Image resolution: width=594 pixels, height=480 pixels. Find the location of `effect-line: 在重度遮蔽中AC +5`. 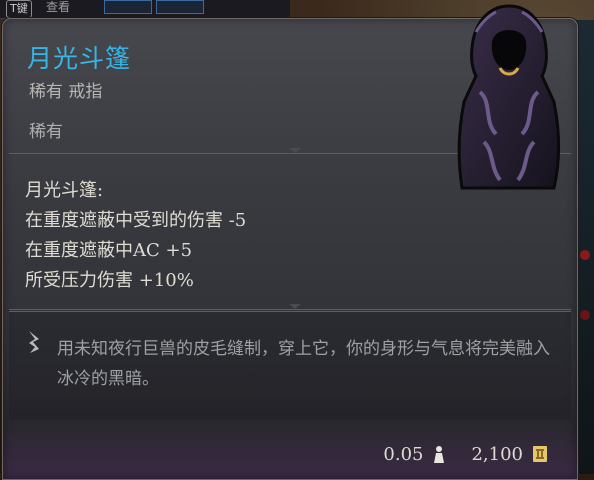

effect-line: 在重度遮蔽中AC +5 is located at coordinates (109, 250).